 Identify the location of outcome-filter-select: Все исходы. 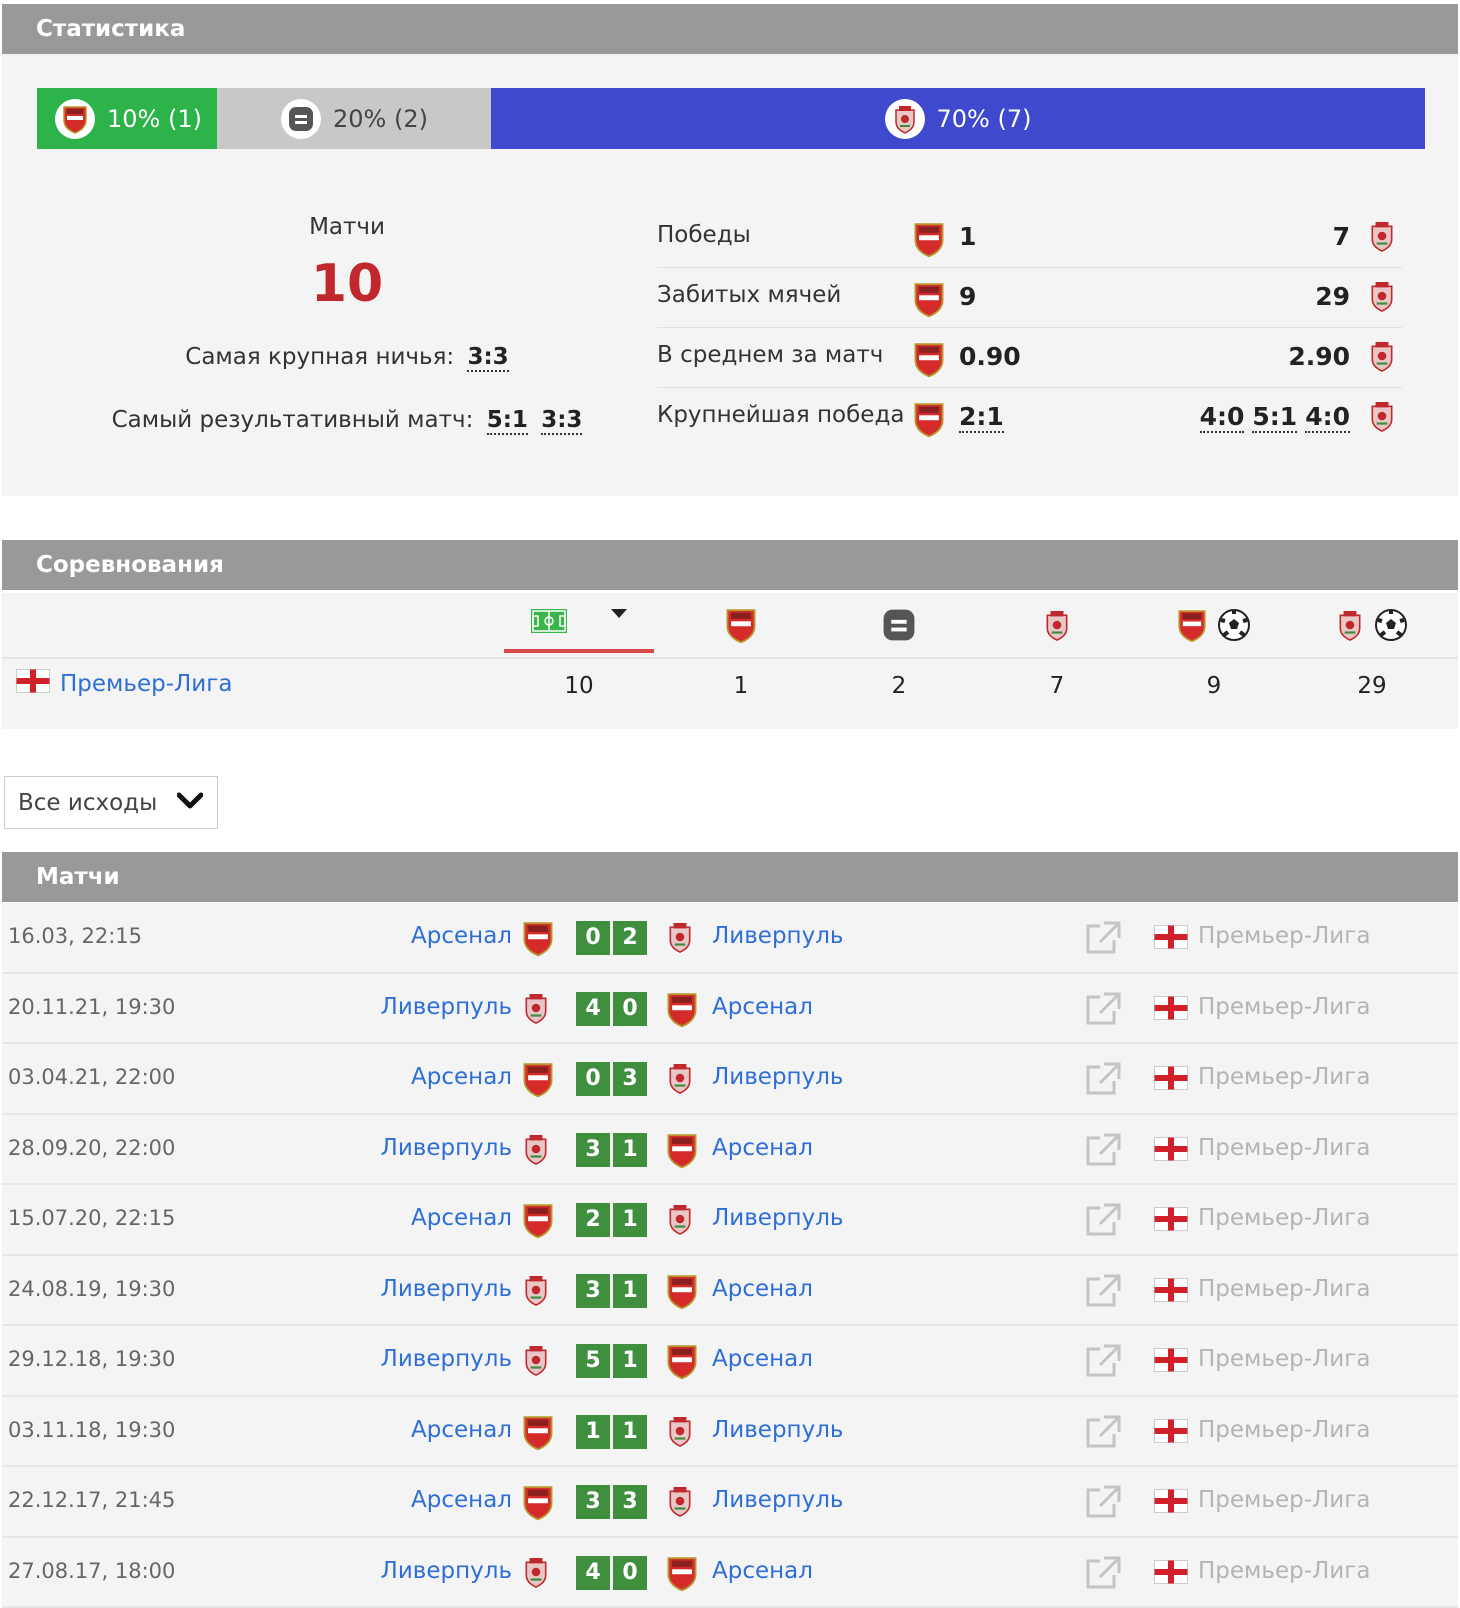
(111, 802).